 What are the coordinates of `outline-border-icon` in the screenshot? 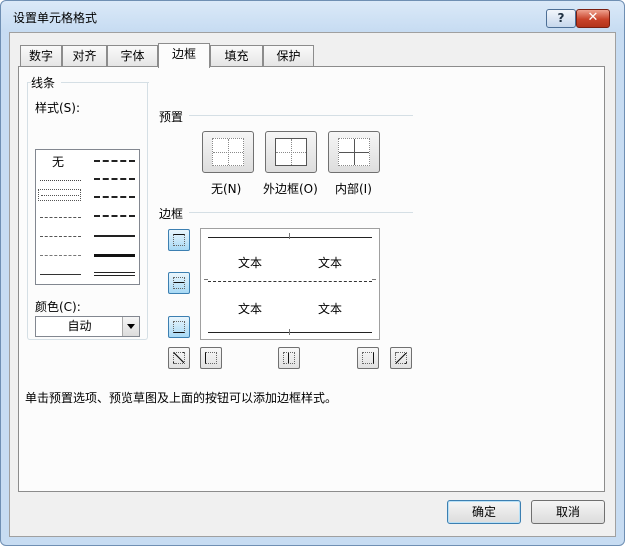 It's located at (291, 152).